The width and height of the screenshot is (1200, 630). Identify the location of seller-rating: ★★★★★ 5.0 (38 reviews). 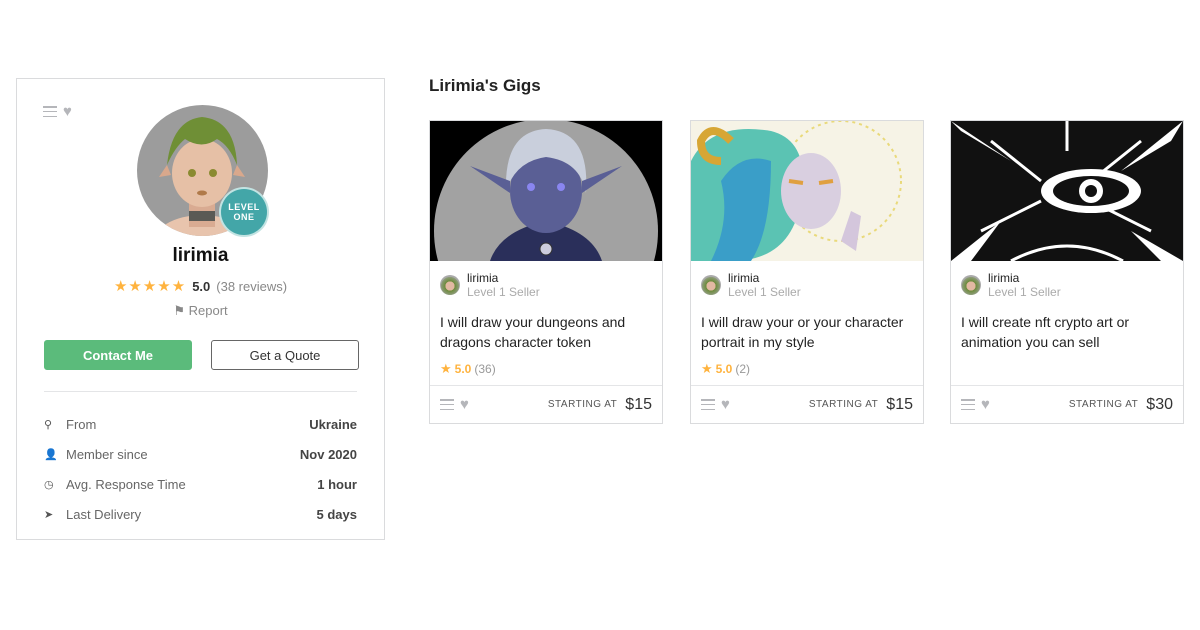
(200, 286).